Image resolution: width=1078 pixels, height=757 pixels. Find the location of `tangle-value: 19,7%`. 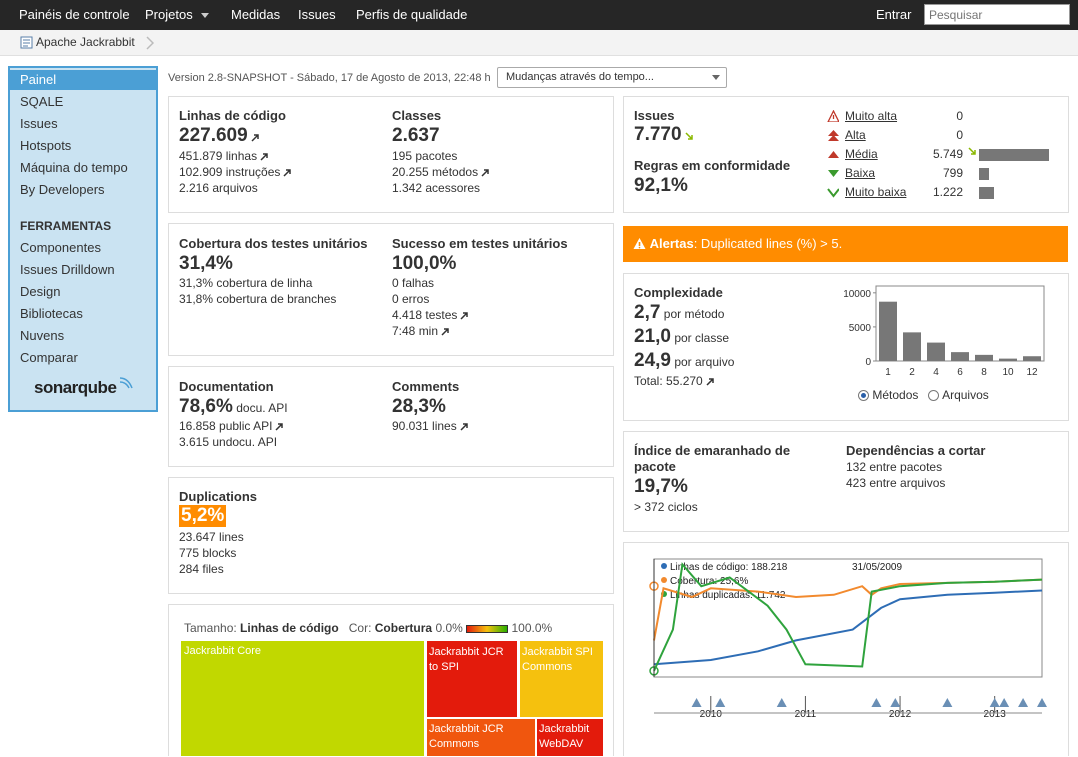

tangle-value: 19,7% is located at coordinates (661, 487).